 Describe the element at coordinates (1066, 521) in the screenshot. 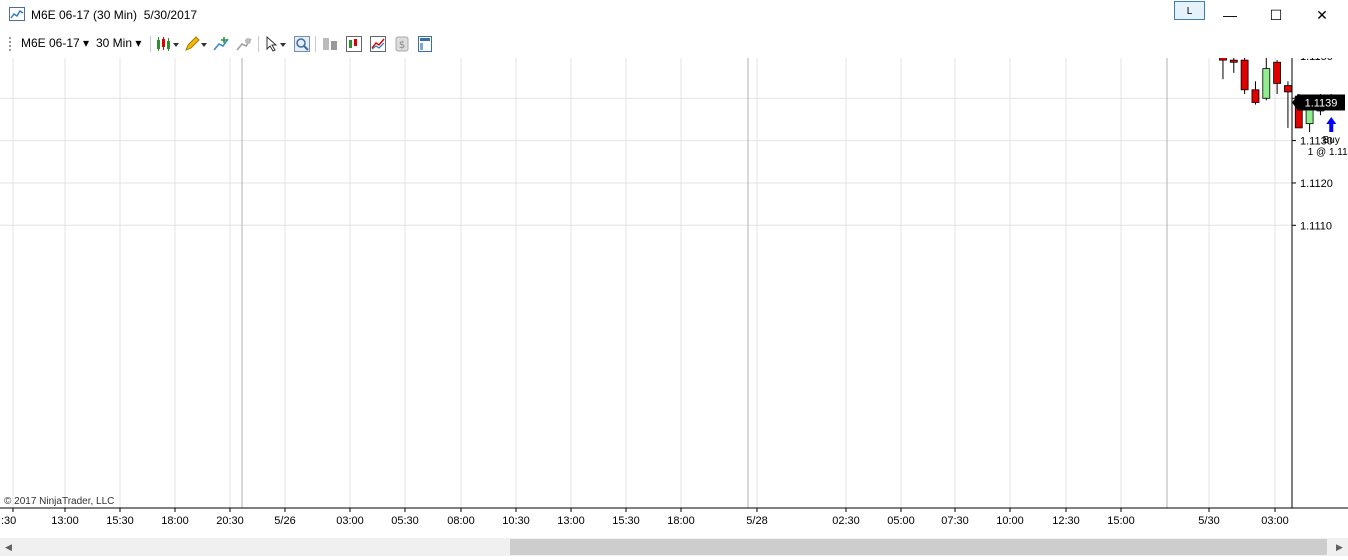

I see `time-axis-label: 12:30` at that location.